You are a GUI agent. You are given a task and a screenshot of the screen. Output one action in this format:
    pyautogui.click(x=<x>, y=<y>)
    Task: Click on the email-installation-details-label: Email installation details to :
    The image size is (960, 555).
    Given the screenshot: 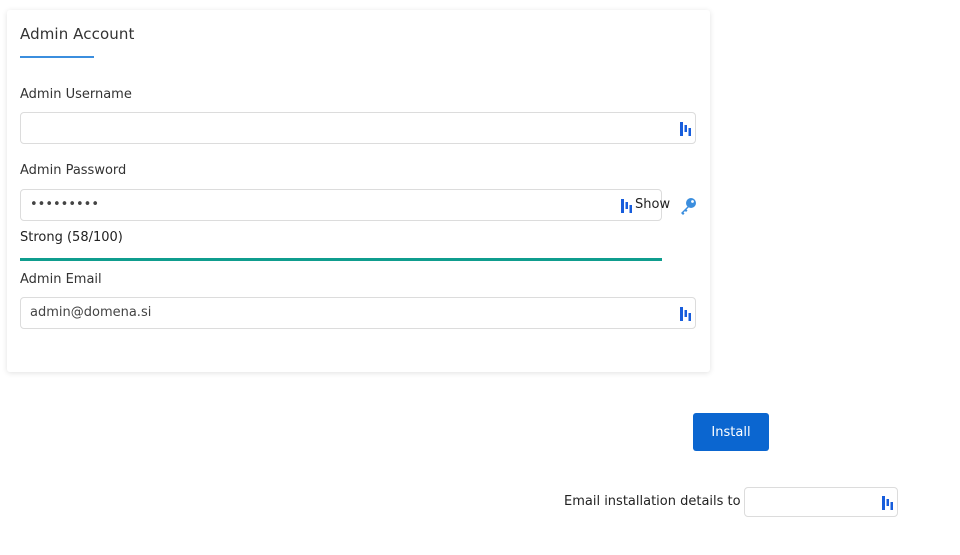 What is the action you would take?
    pyautogui.click(x=657, y=501)
    